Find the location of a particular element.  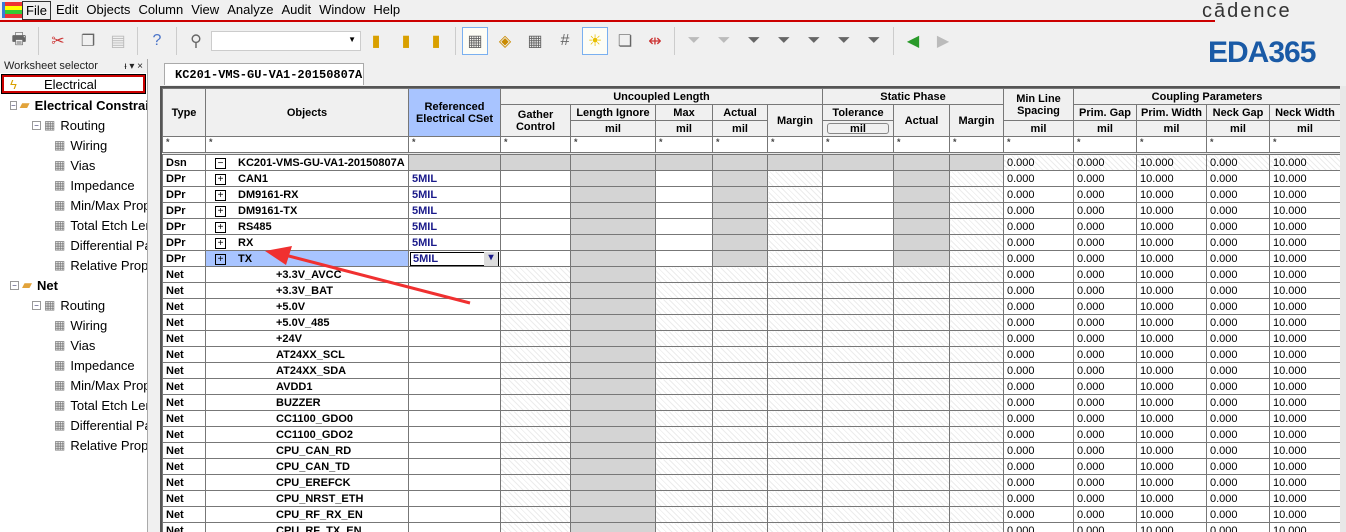

panel-controls: ᵼ ▾ × is located at coordinates (133, 66).